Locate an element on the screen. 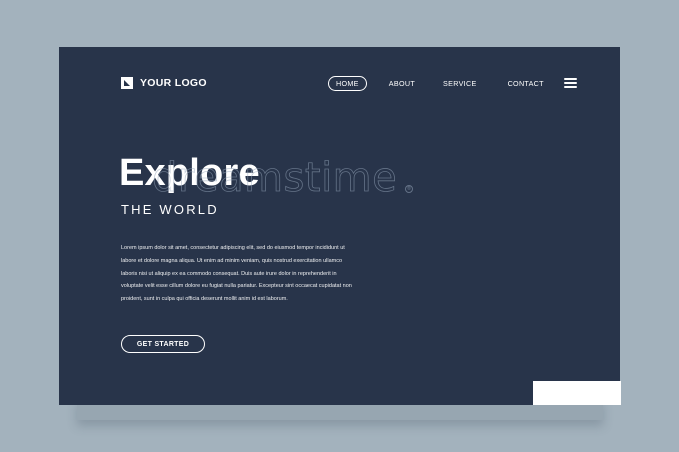  main-nav: HOME ABOUT SERVICE CONTACT is located at coordinates (436, 83).